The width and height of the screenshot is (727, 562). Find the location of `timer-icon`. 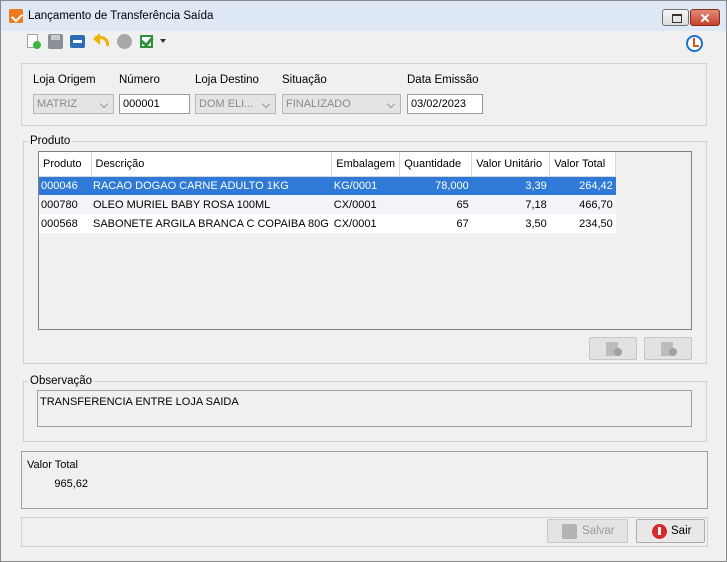

timer-icon is located at coordinates (694, 43).